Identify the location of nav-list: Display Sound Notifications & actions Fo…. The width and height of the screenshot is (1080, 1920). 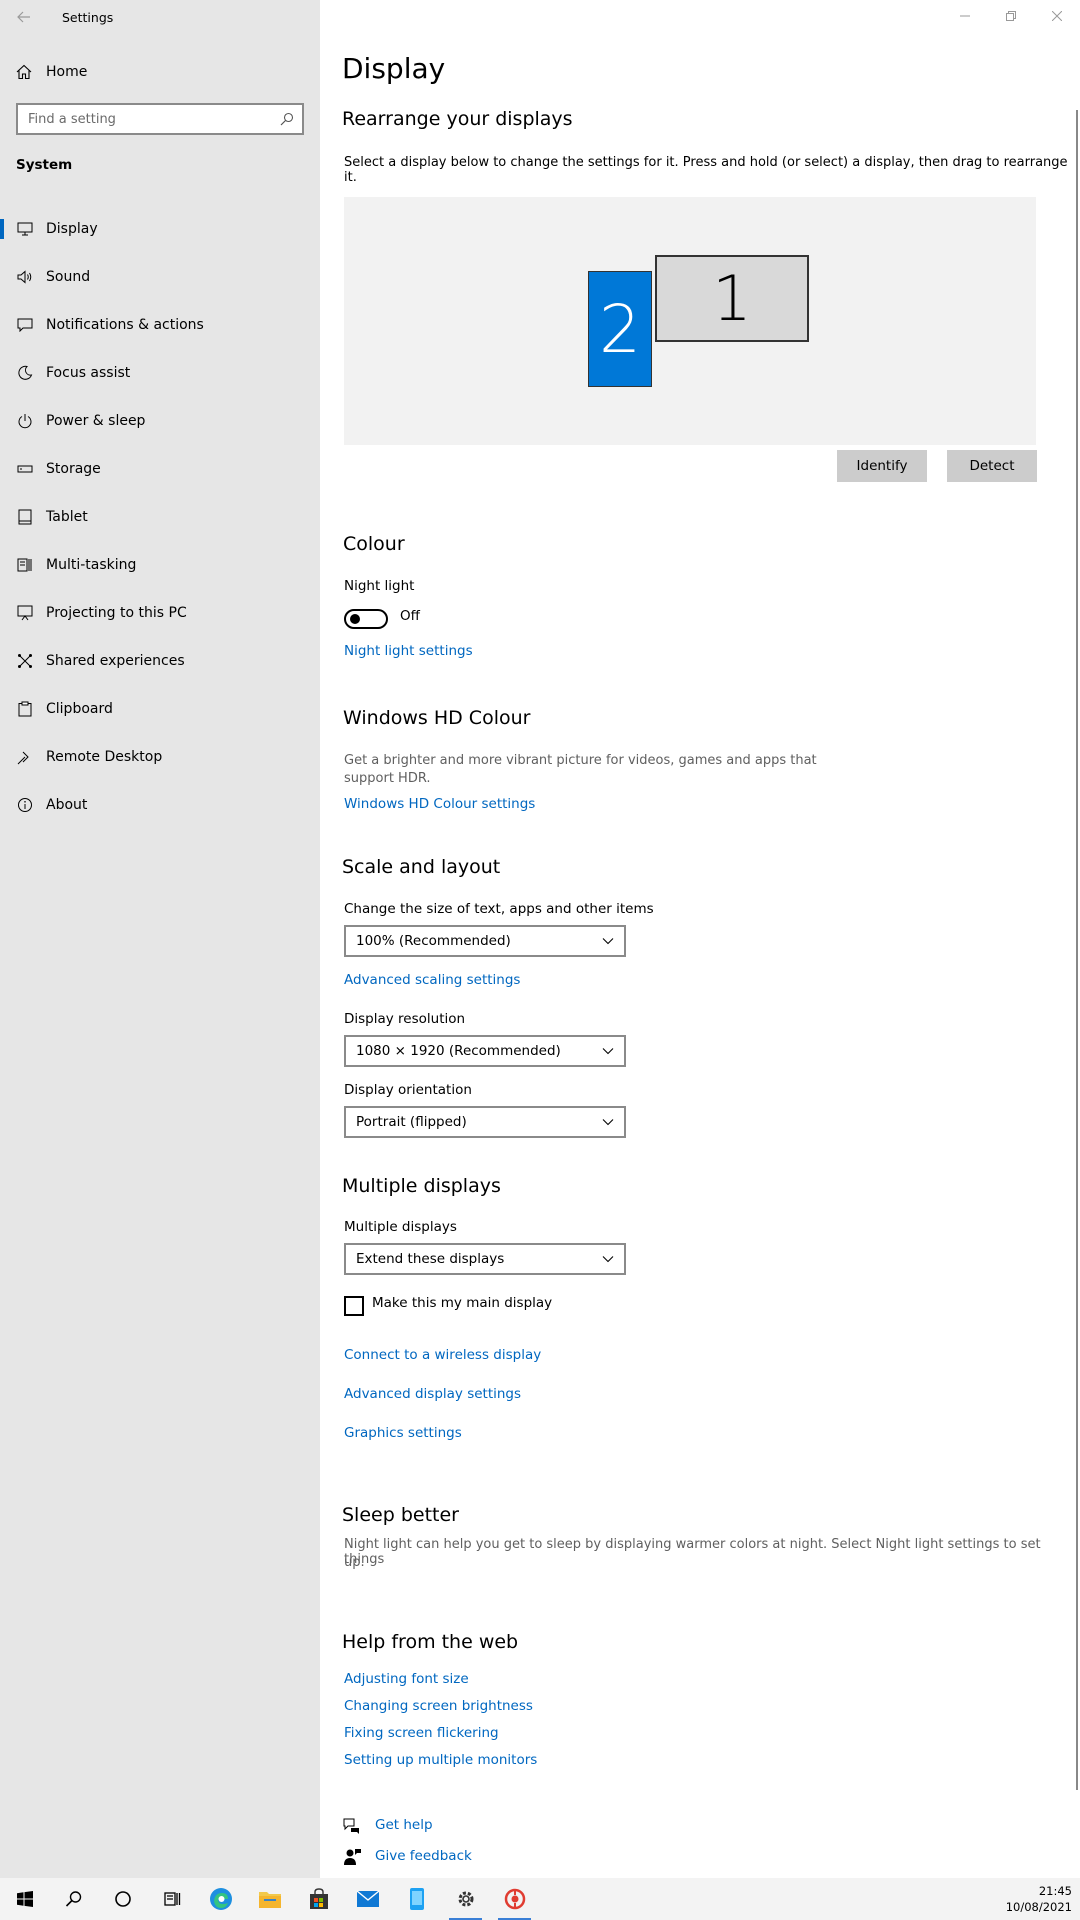
(160, 517).